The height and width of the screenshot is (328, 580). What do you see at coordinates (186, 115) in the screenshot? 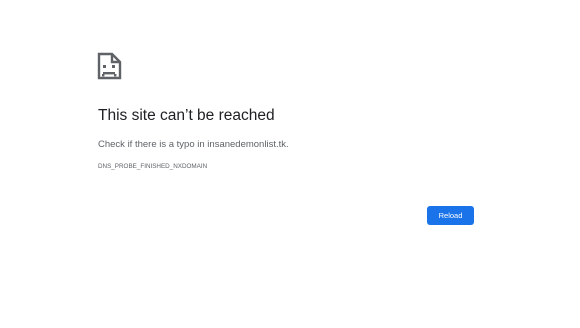
I see `error-title: This site can’t be reached` at bounding box center [186, 115].